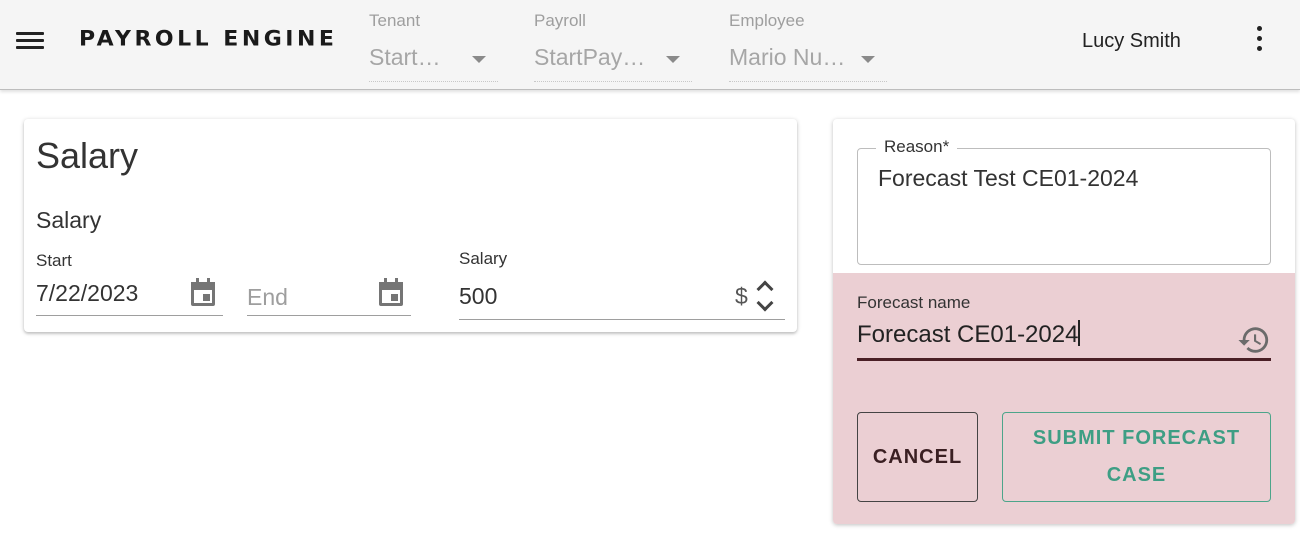 The height and width of the screenshot is (550, 1300). What do you see at coordinates (1254, 340) in the screenshot?
I see `history-icon` at bounding box center [1254, 340].